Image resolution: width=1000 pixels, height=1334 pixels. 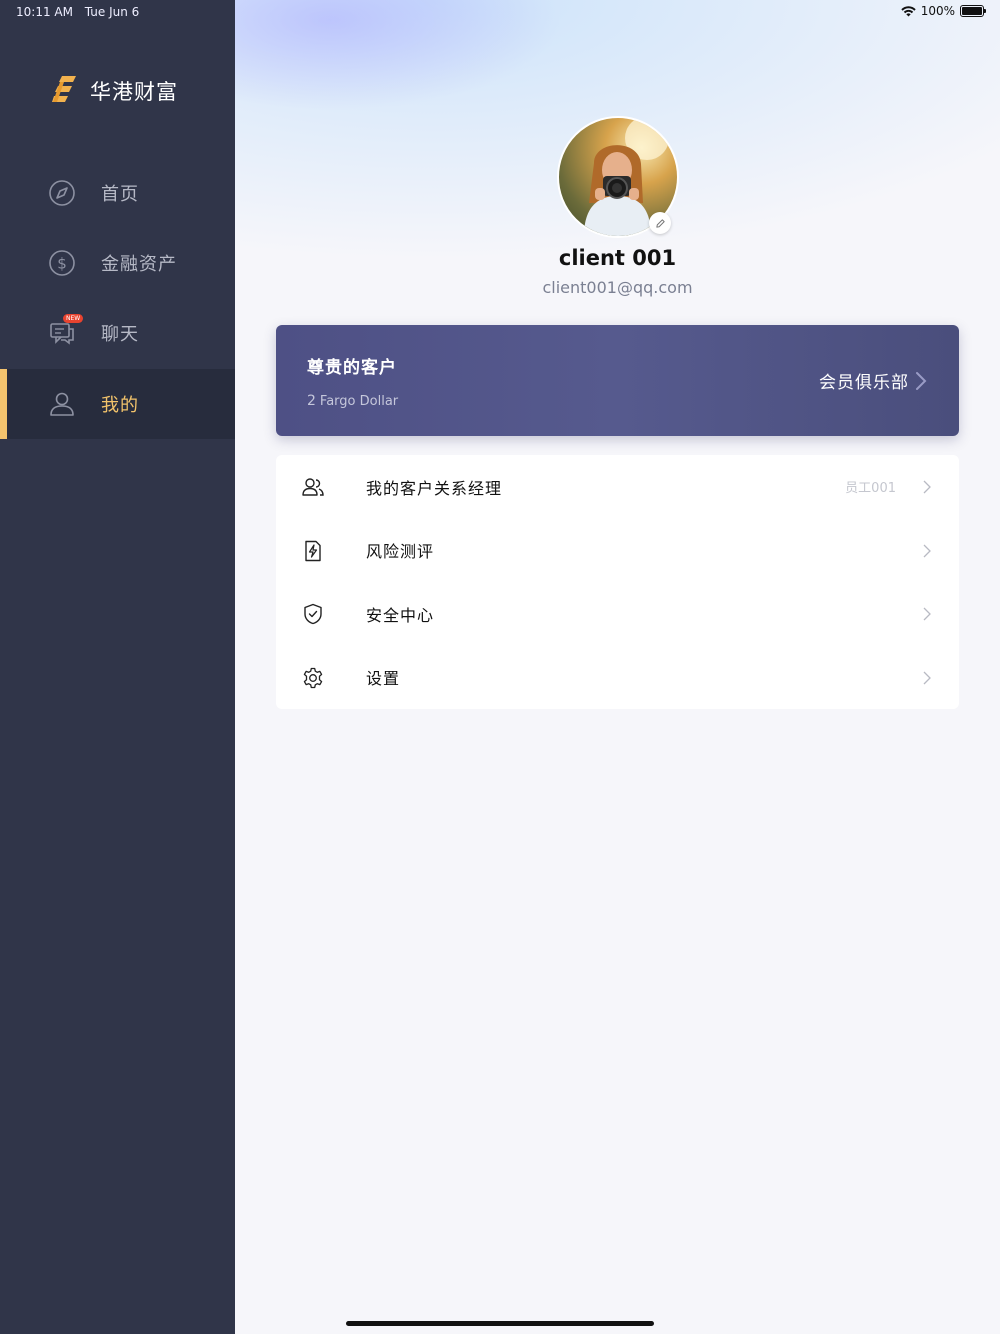 I want to click on vip-points-value: 2, so click(x=311, y=401).